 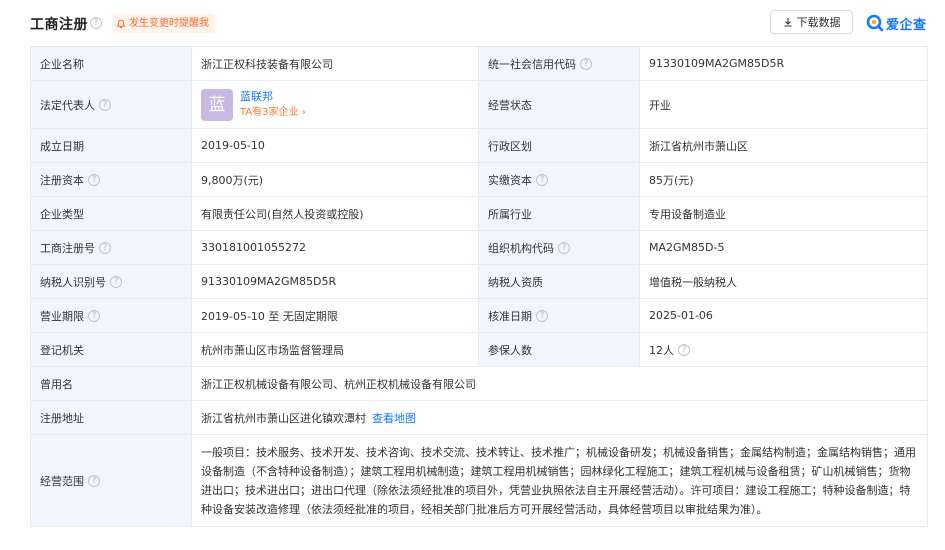 I want to click on organization-code-value: MA2GM85D-5, so click(x=783, y=247).